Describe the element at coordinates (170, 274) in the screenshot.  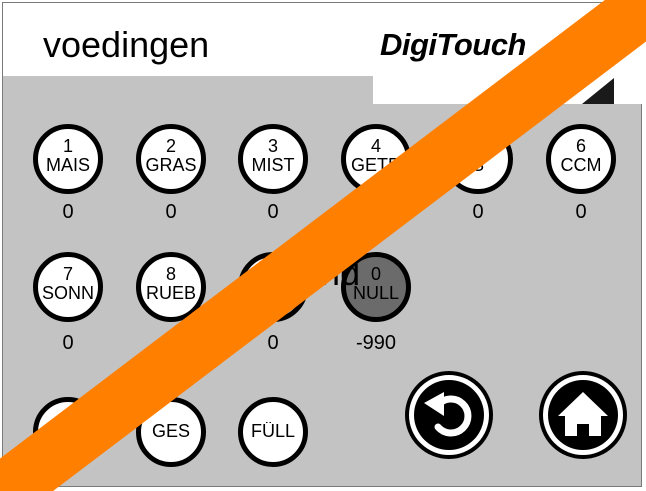
I see `feed-number: 8` at that location.